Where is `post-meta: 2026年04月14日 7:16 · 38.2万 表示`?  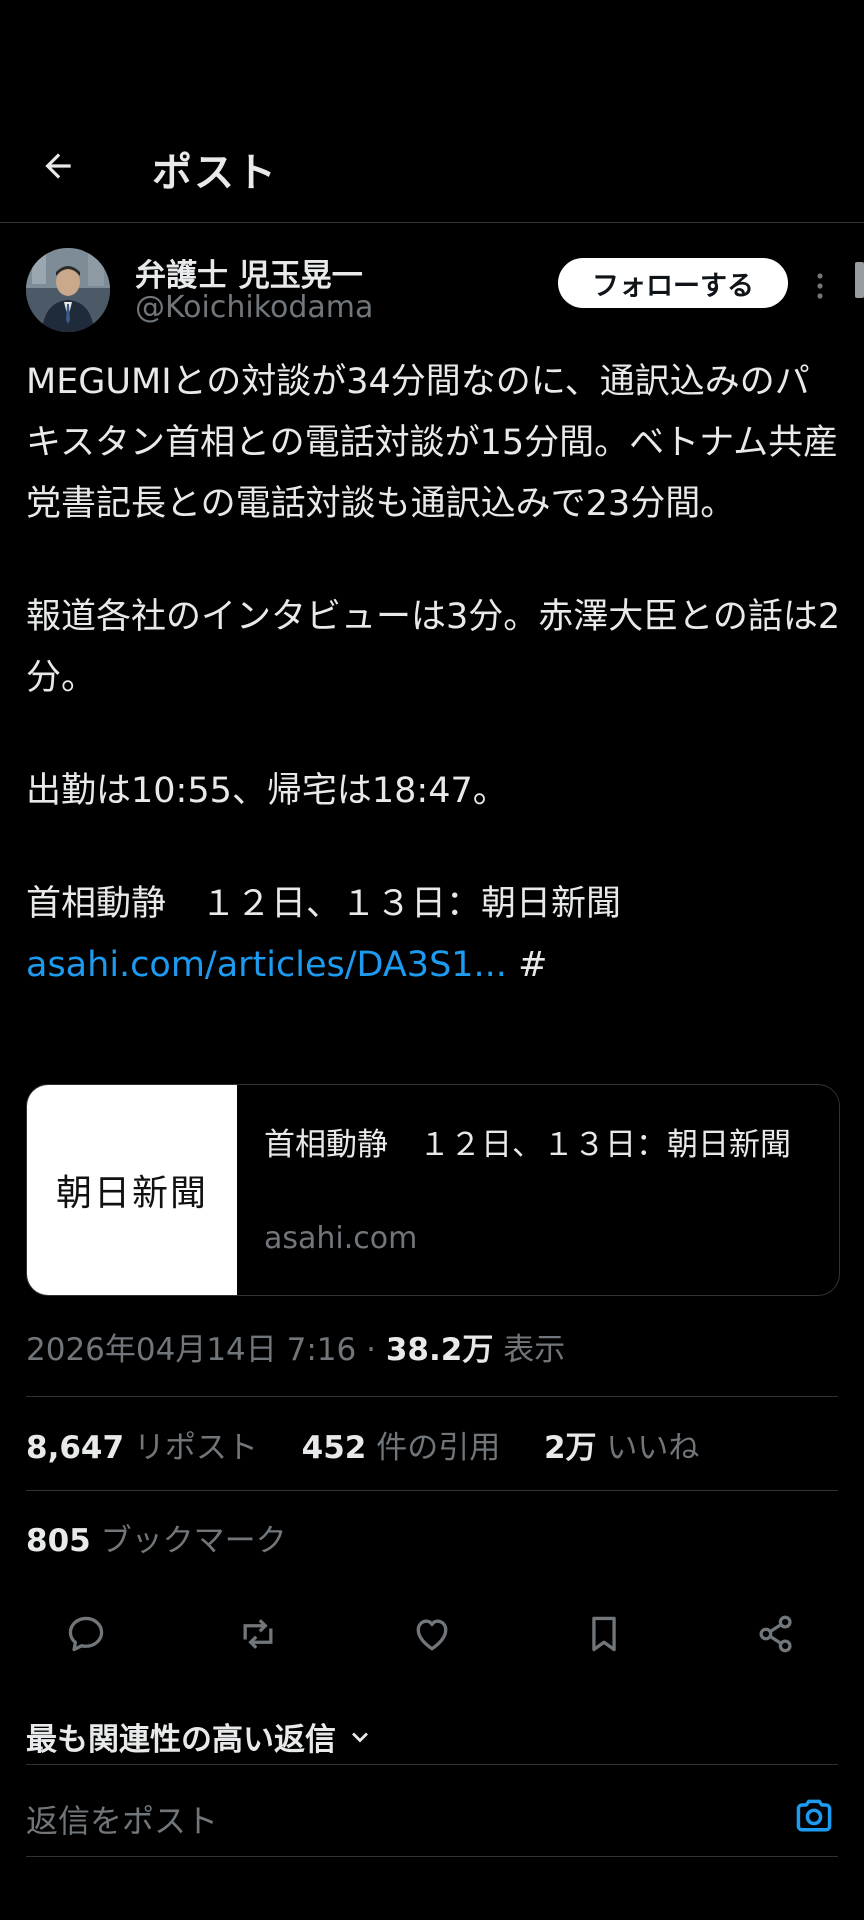 post-meta: 2026年04月14日 7:16 · 38.2万 表示 is located at coordinates (295, 1346).